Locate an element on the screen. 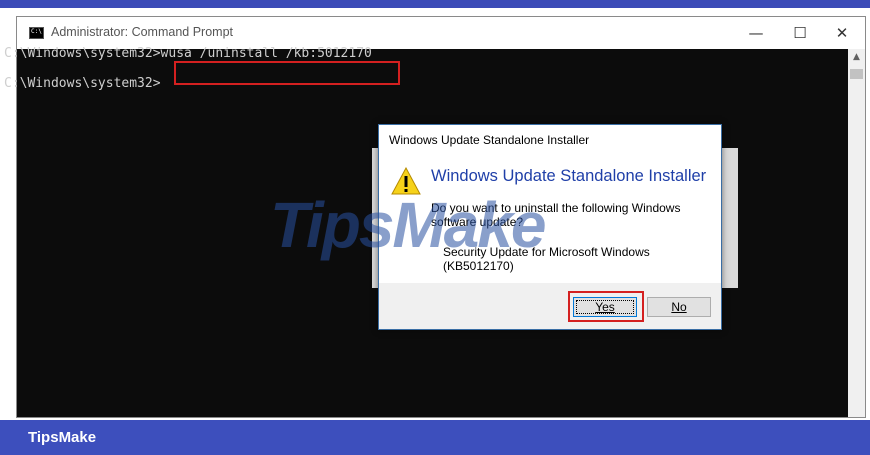 This screenshot has width=870, height=455. scroll-thumb is located at coordinates (856, 74).